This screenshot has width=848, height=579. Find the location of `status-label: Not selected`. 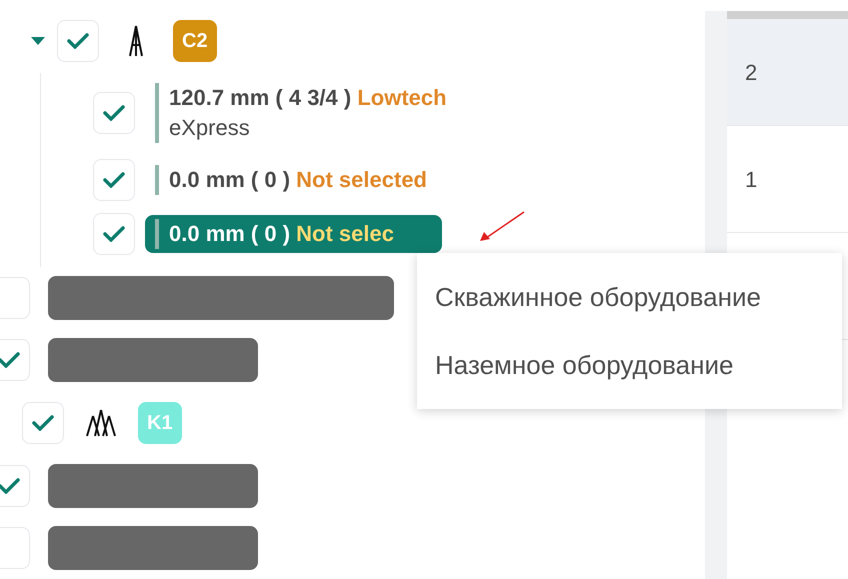

status-label: Not selected is located at coordinates (361, 179).